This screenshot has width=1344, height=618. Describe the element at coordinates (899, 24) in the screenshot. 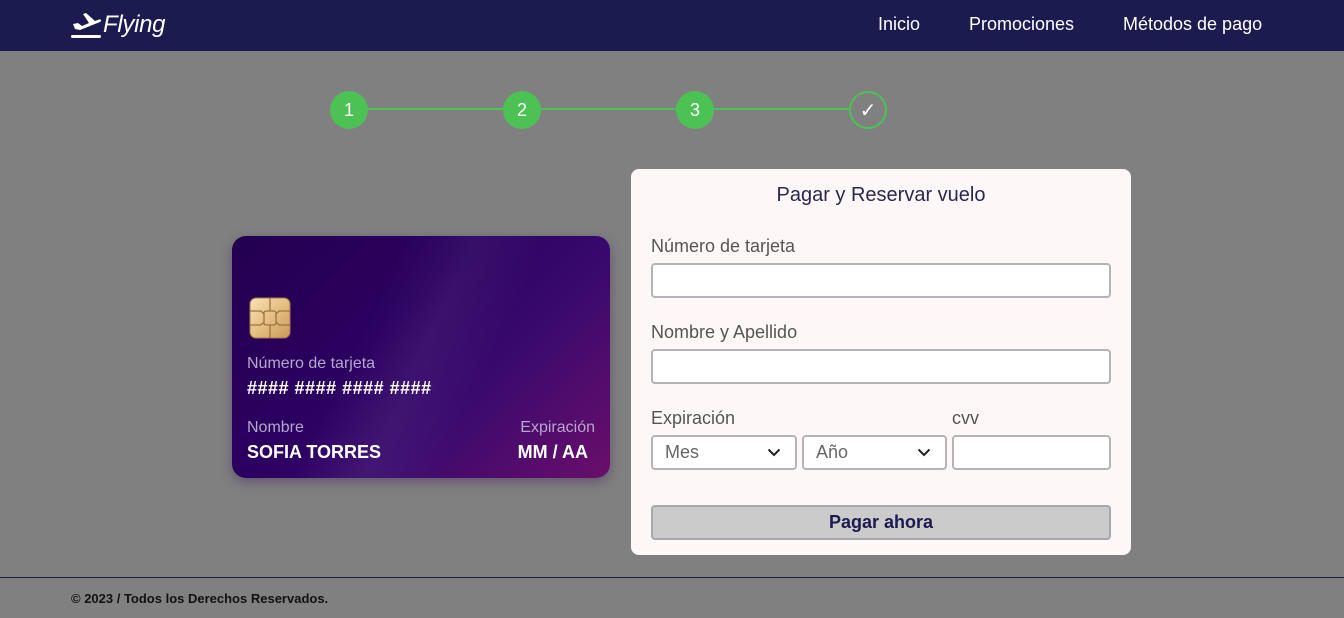

I see `nav-inicio: Inicio` at that location.